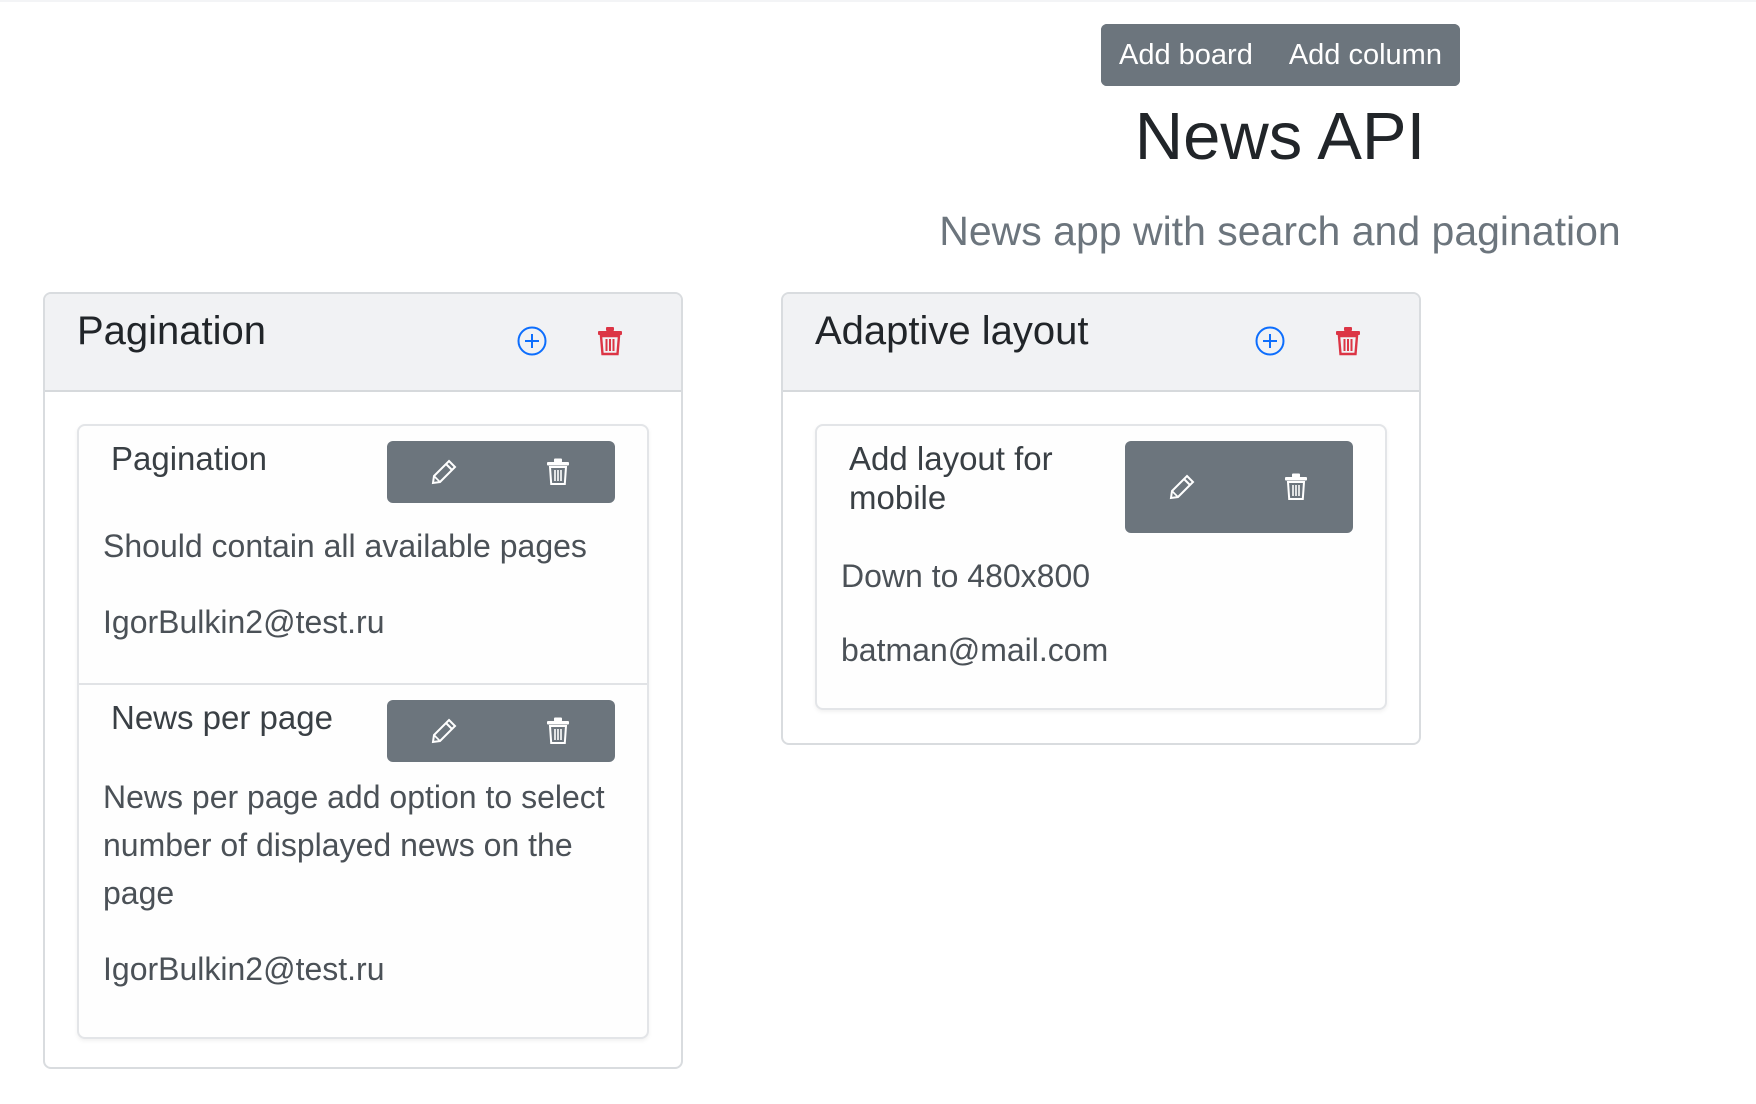 Image resolution: width=1756 pixels, height=1104 pixels. What do you see at coordinates (952, 331) in the screenshot?
I see `column-title: Adaptive layout` at bounding box center [952, 331].